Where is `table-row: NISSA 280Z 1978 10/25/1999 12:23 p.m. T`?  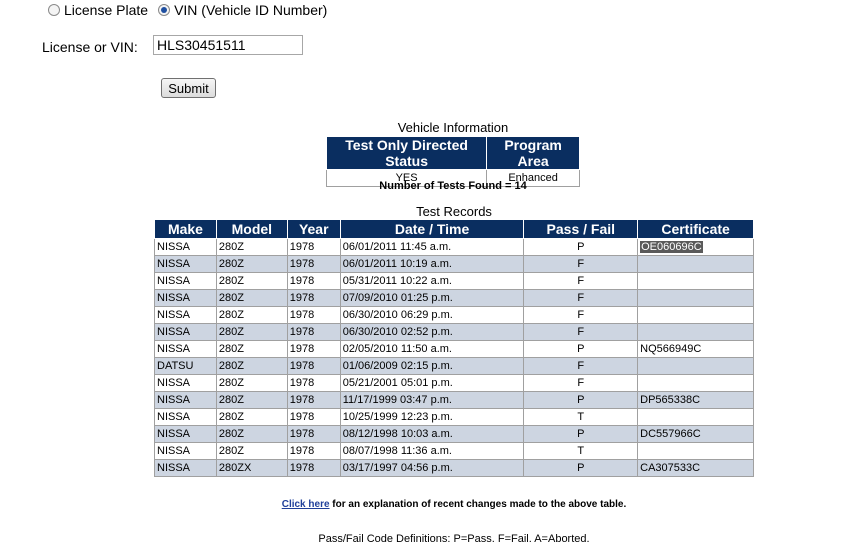
table-row: NISSA 280Z 1978 10/25/1999 12:23 p.m. T is located at coordinates (454, 417).